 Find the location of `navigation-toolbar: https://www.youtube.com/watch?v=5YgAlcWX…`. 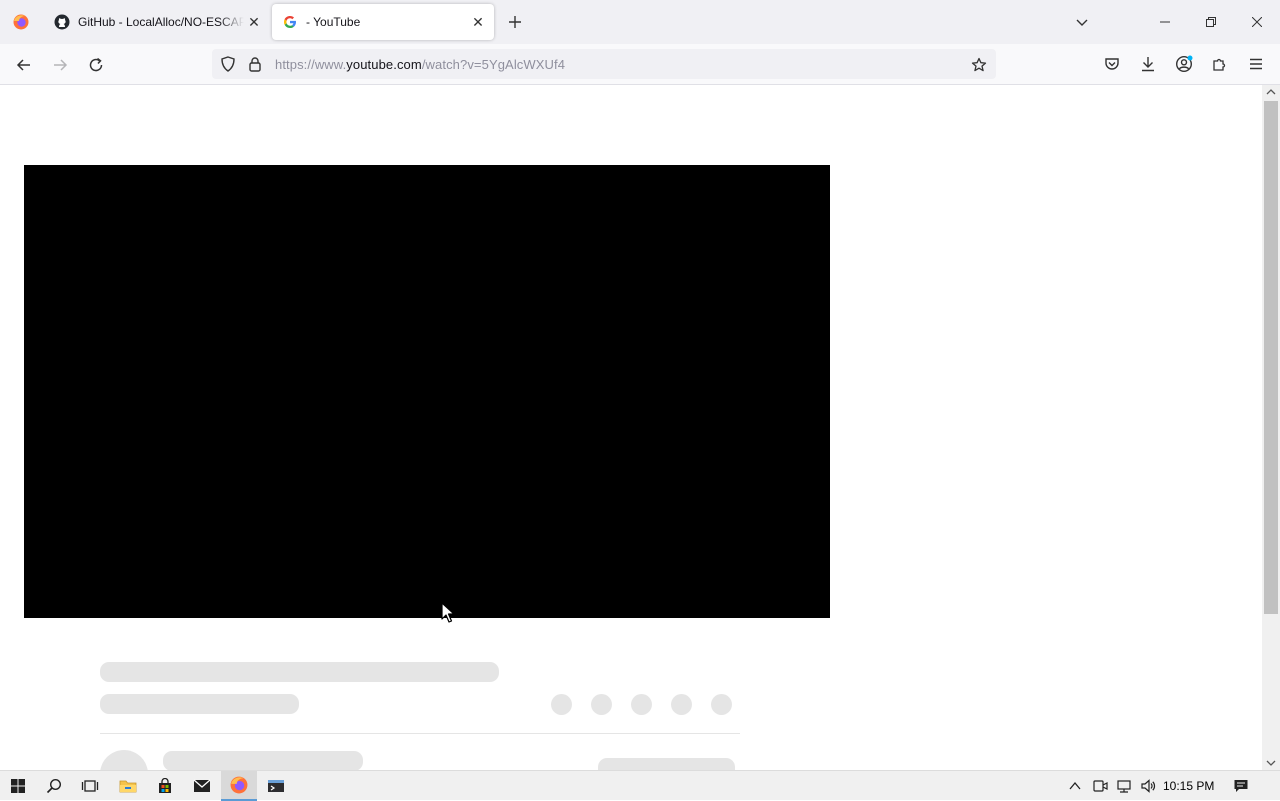

navigation-toolbar: https://www.youtube.com/watch?v=5YgAlcWX… is located at coordinates (640, 64).